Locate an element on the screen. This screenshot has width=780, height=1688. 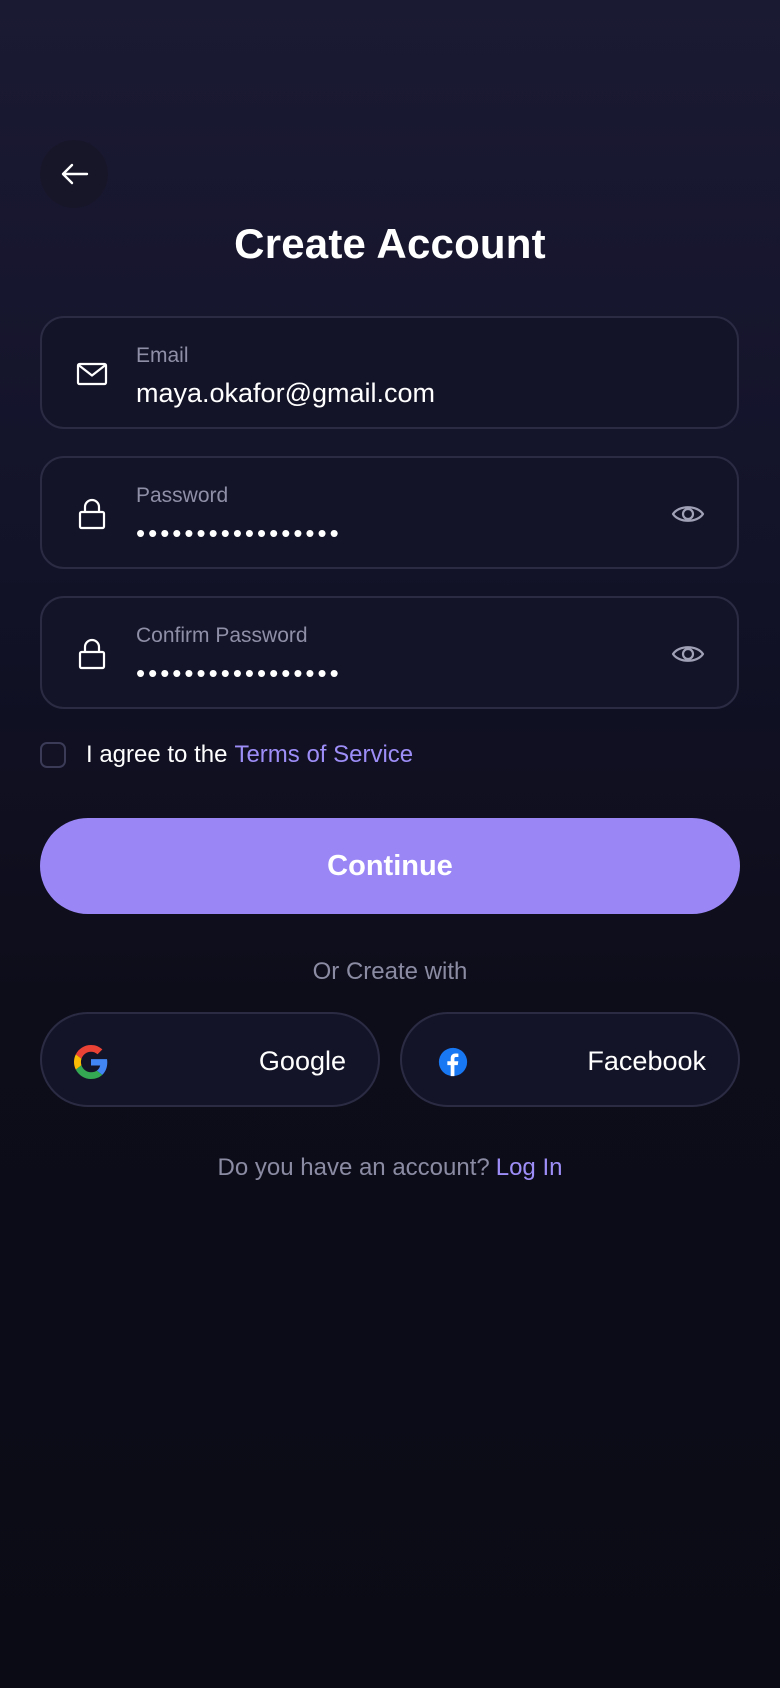
password-label: Password is located at coordinates (182, 495).